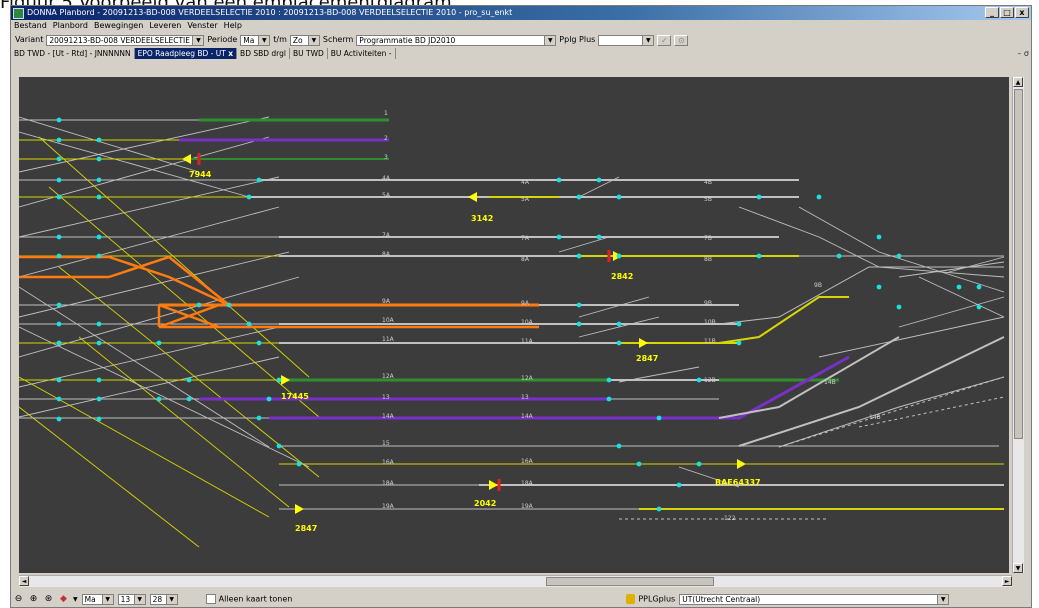 Image resolution: width=1039 pixels, height=608 pixels. What do you see at coordinates (814, 599) in the screenshot?
I see `station-select: UT(Utrecht Centraal) ▼` at bounding box center [814, 599].